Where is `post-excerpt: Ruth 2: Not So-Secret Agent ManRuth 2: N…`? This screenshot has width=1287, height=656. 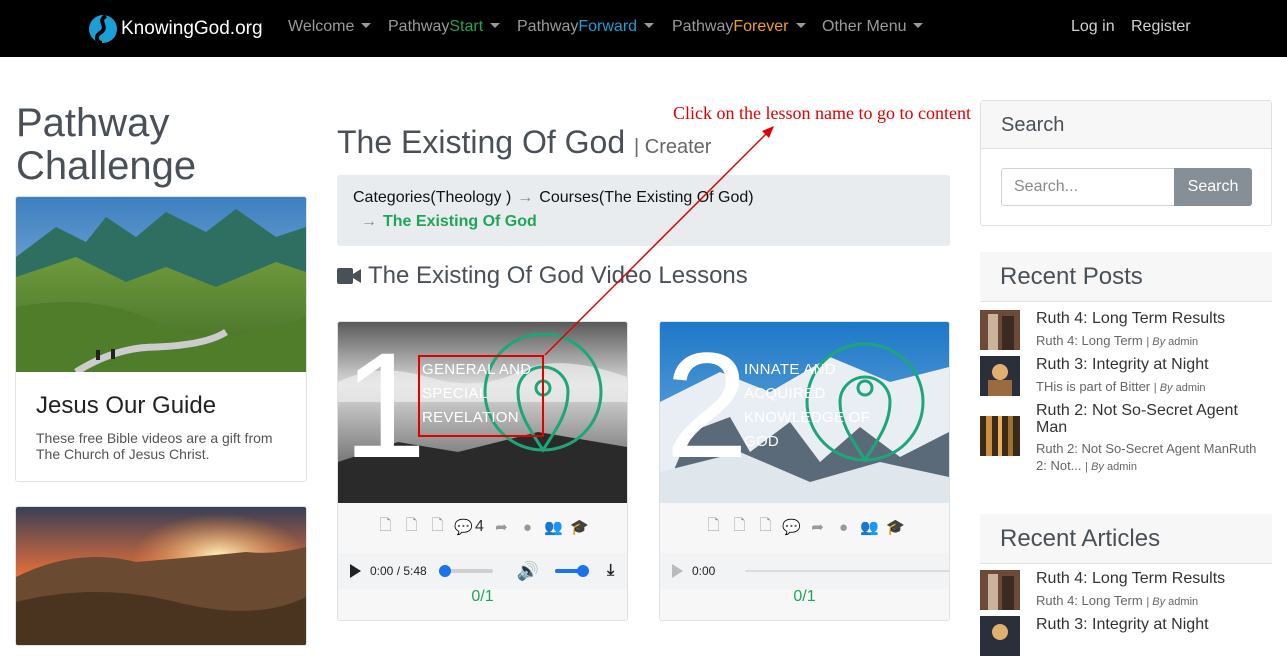
post-excerpt: Ruth 2: Not So-Secret Agent ManRuth 2: N… is located at coordinates (1146, 457).